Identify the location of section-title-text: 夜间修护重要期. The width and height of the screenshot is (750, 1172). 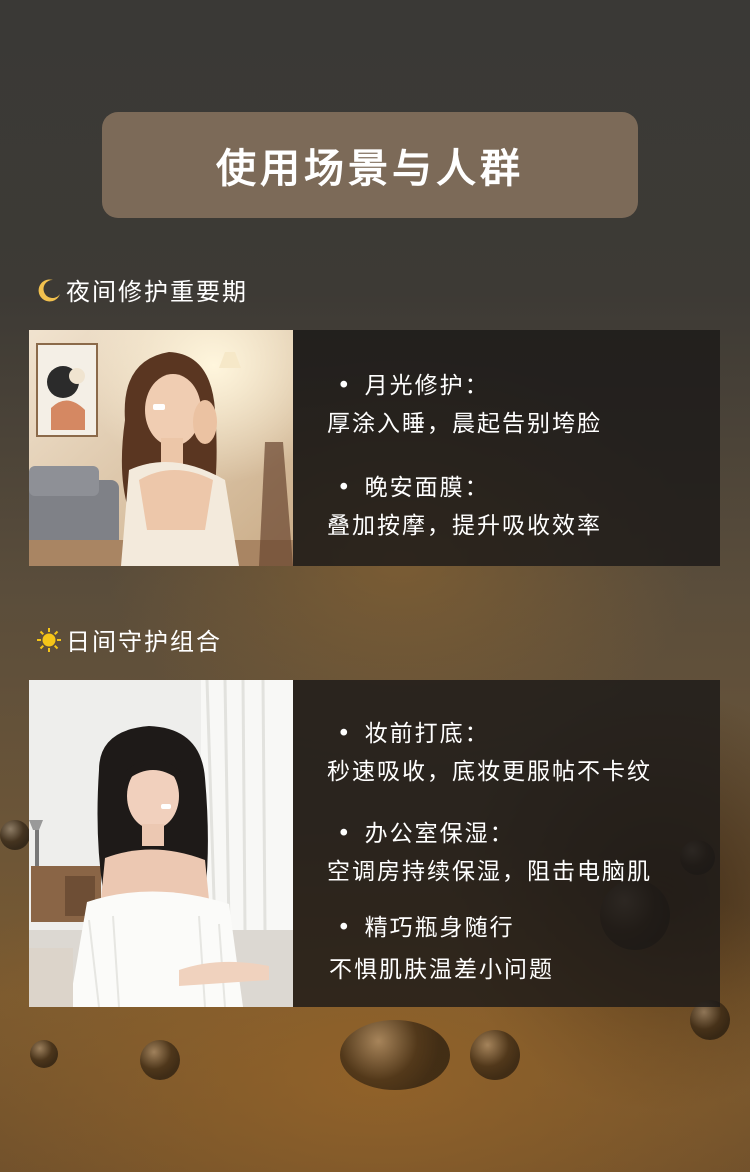
(157, 292).